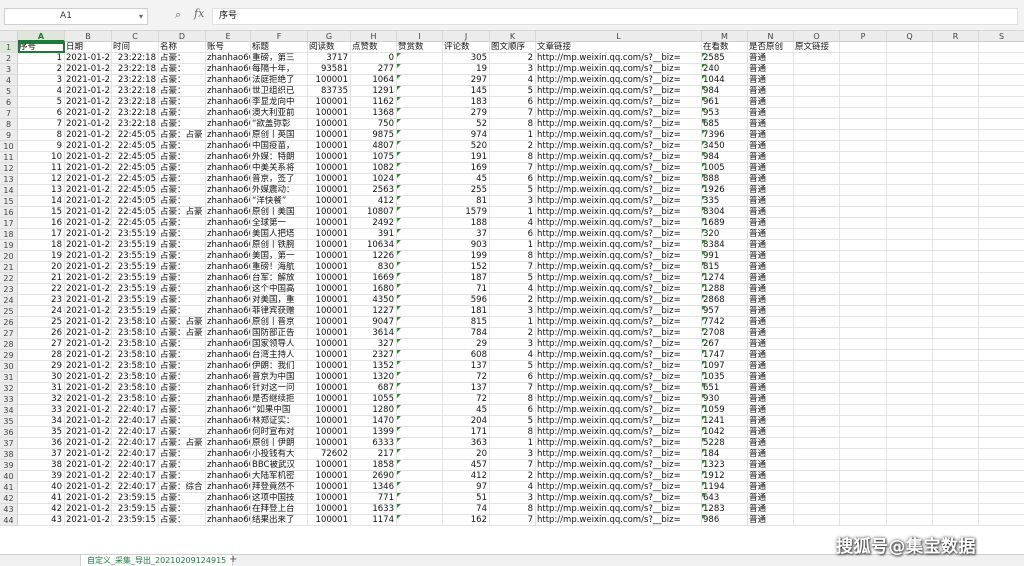  I want to click on data-cell: 16, so click(41, 223).